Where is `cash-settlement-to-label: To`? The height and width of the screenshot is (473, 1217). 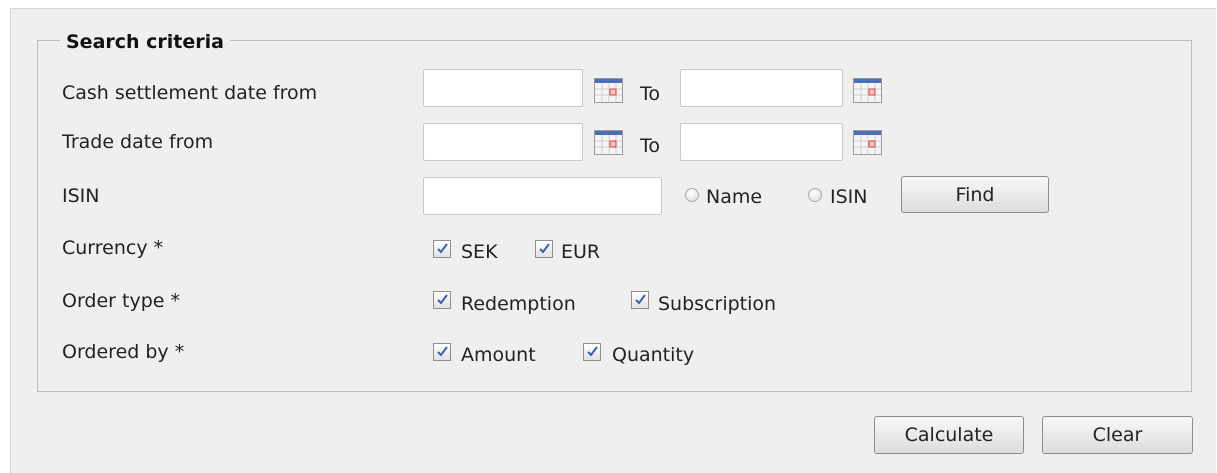 cash-settlement-to-label: To is located at coordinates (650, 94).